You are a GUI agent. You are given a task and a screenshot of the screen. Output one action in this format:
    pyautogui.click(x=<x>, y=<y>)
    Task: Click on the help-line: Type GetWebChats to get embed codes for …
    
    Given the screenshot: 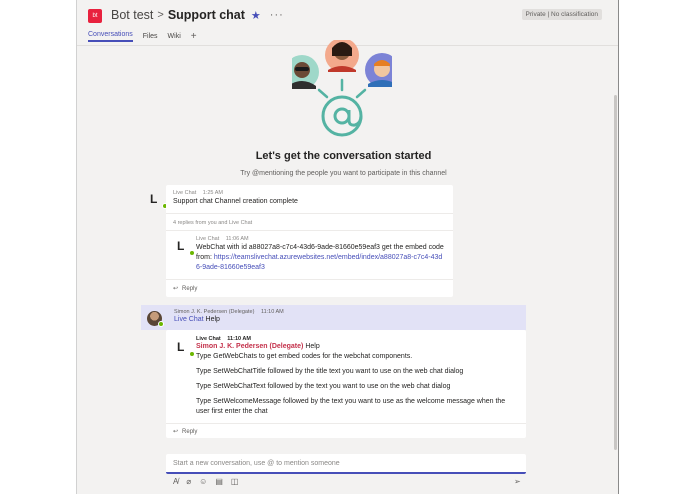 What is the action you would take?
    pyautogui.click(x=304, y=356)
    